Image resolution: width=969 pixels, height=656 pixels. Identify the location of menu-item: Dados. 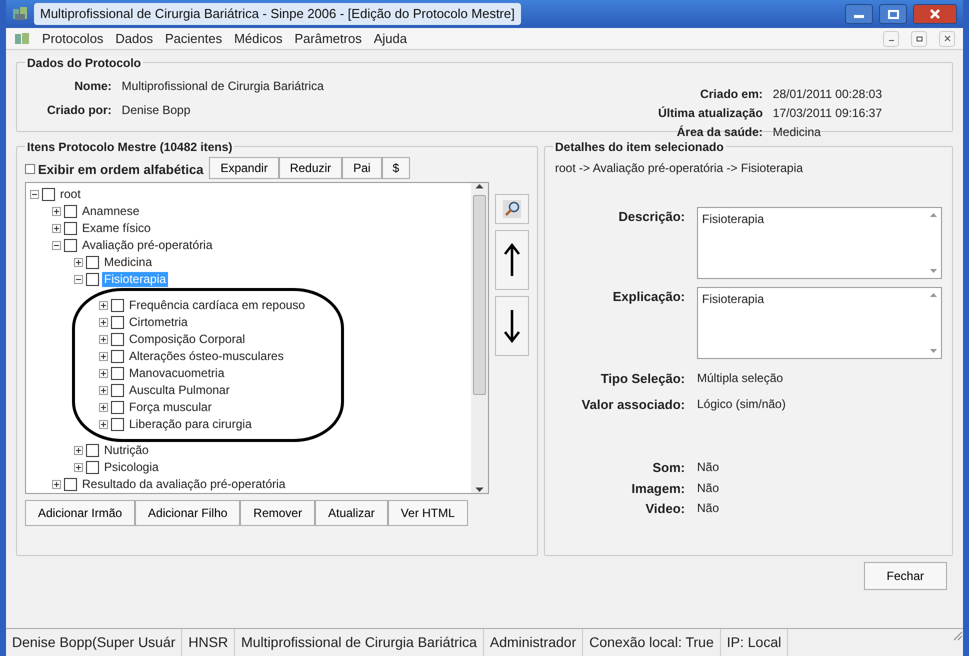
(134, 38).